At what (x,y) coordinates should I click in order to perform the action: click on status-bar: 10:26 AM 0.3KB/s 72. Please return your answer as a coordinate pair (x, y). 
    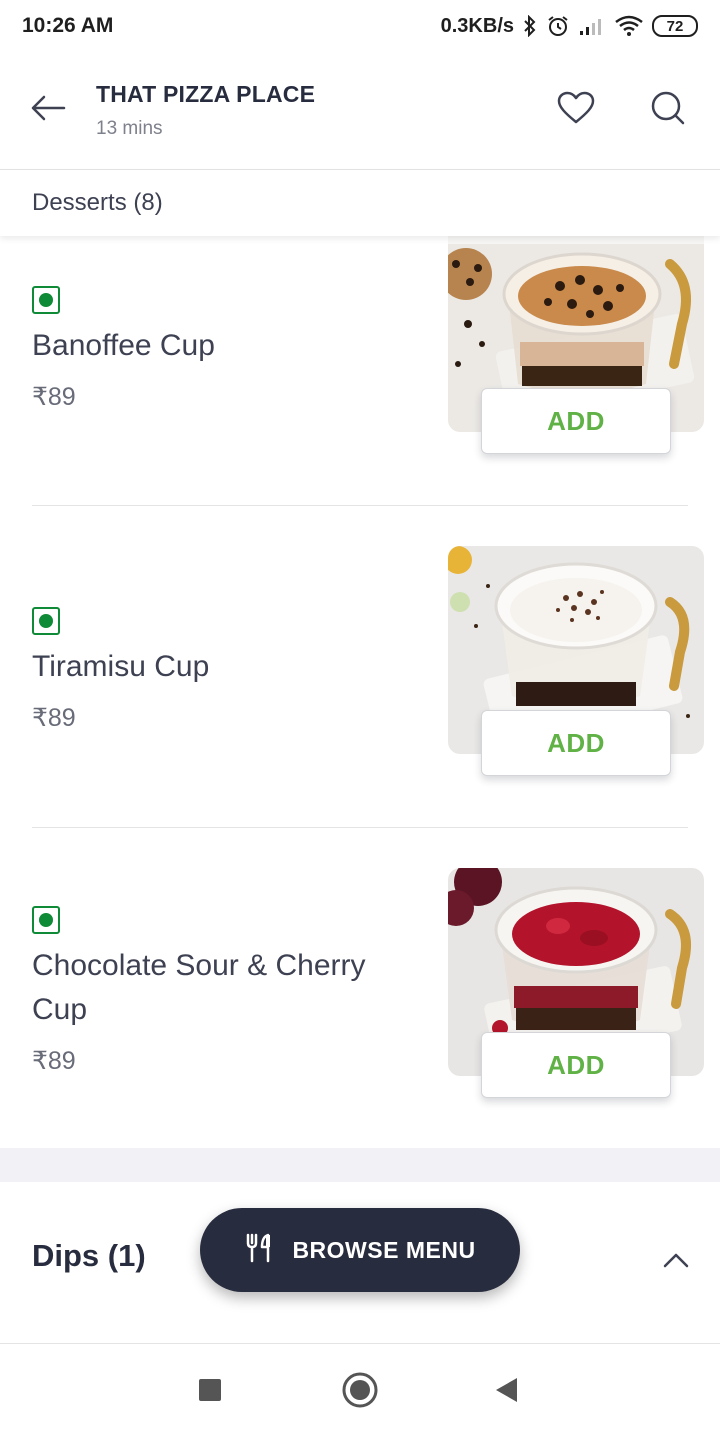
    Looking at the image, I should click on (360, 26).